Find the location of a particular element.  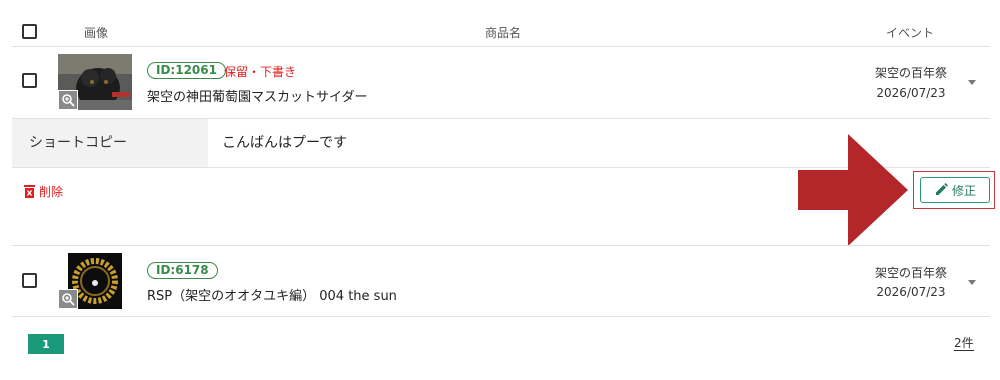

header-divider is located at coordinates (501, 46).